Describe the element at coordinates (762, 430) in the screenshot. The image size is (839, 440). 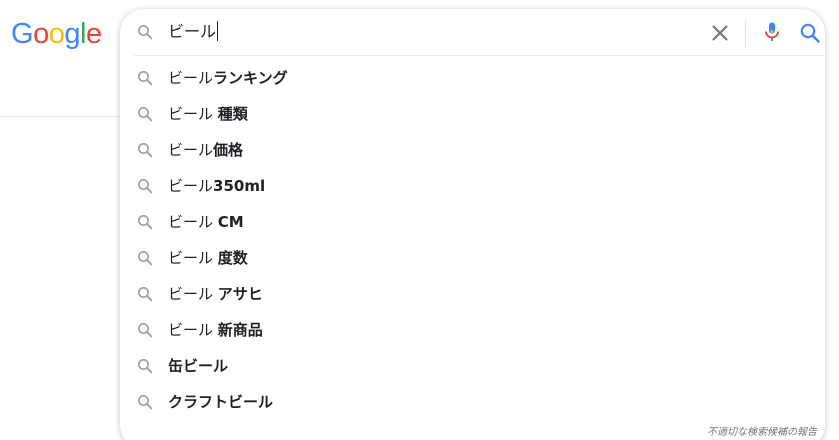
I see `report-inappropriate-predictions-link: 不適切な検索候補の報告` at that location.